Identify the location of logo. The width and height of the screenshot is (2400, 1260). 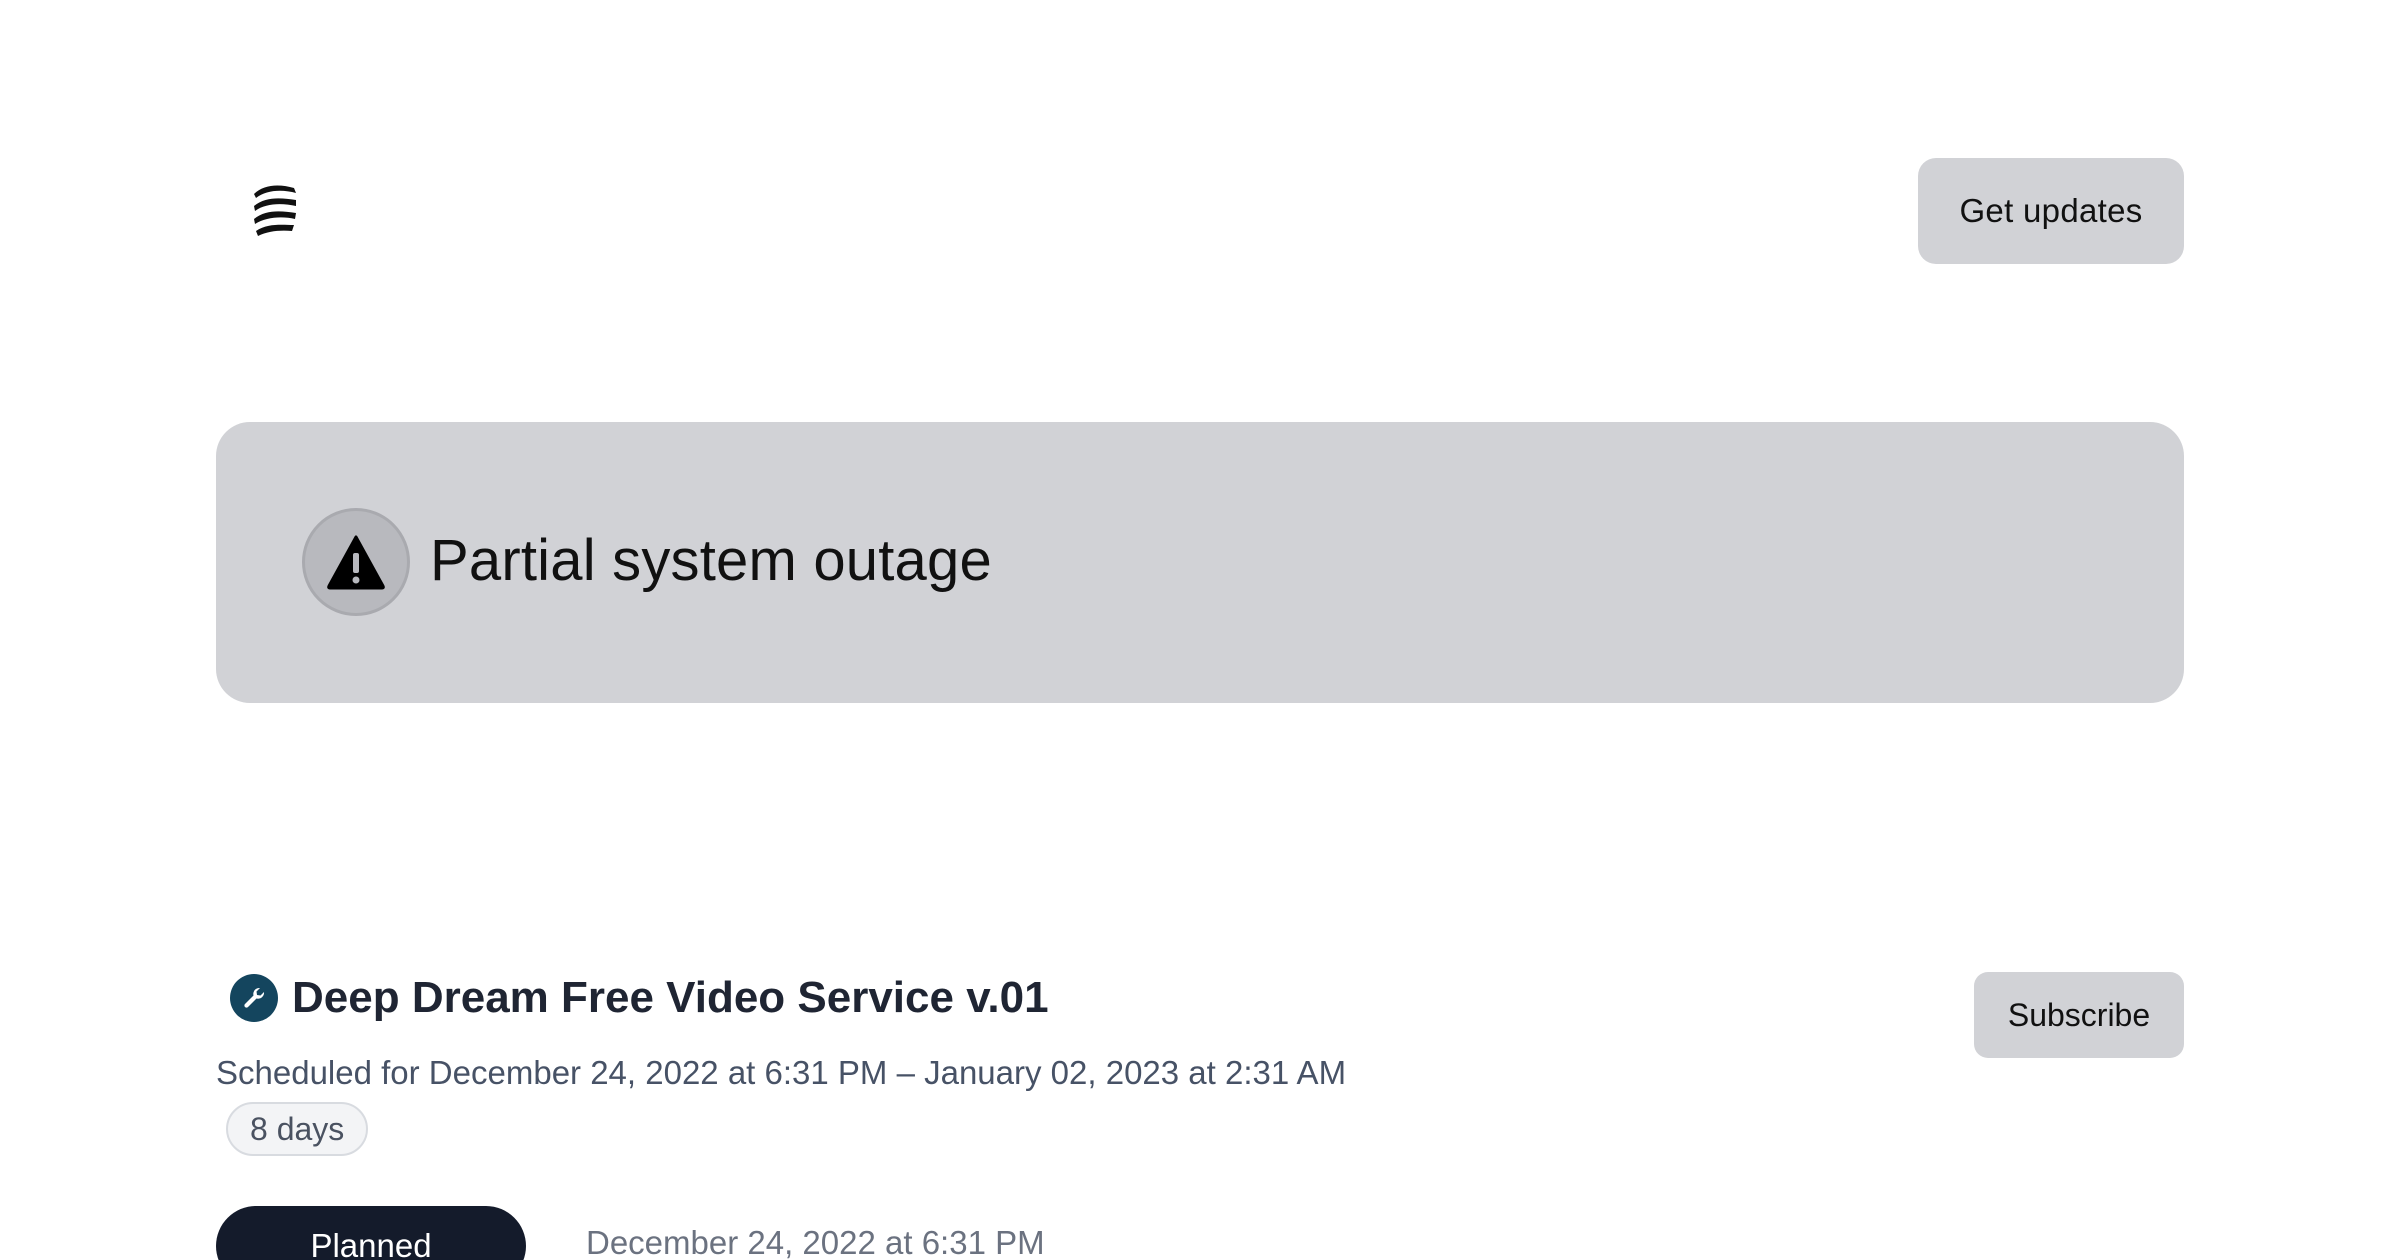
(275, 210).